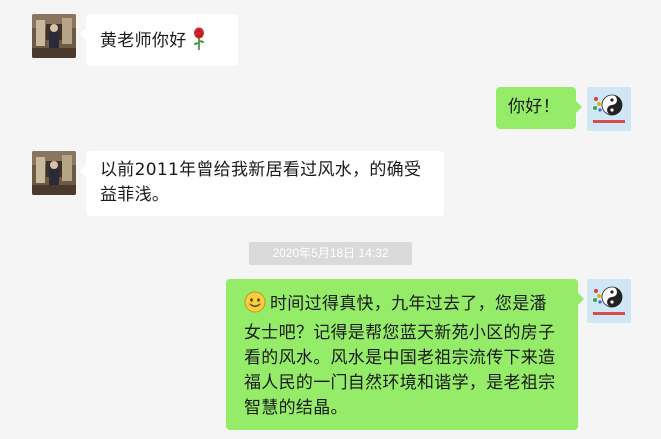  What do you see at coordinates (534, 107) in the screenshot?
I see `message-text: 你好！` at bounding box center [534, 107].